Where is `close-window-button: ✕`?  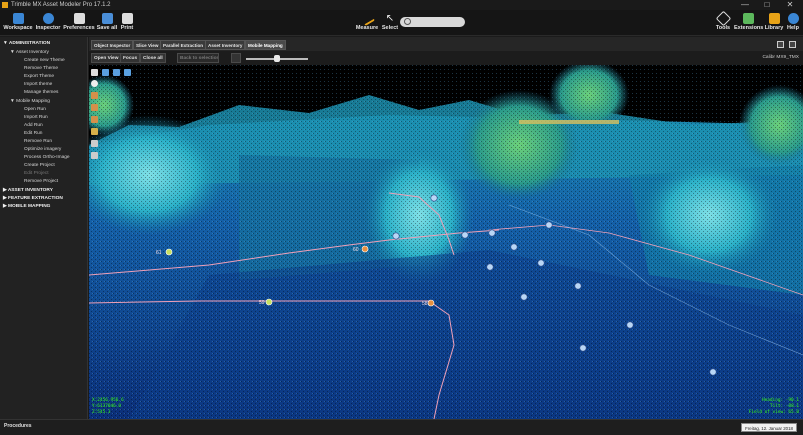
close-window-button: ✕ is located at coordinates (790, 5).